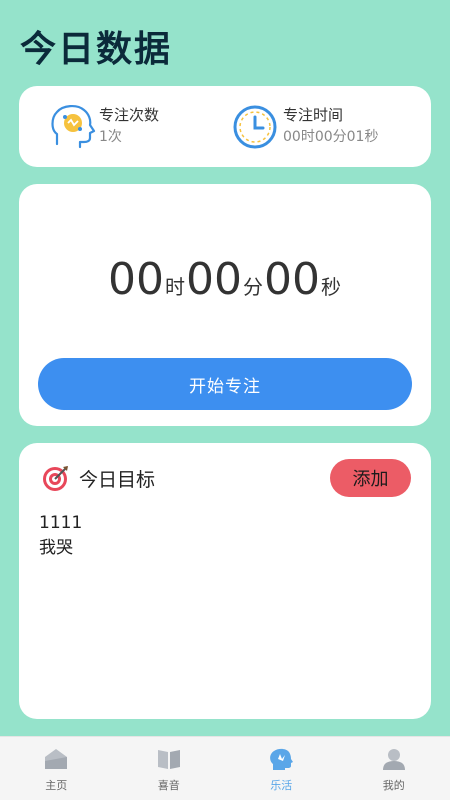 This screenshot has width=450, height=800. Describe the element at coordinates (117, 479) in the screenshot. I see `goals-title: 今日目标` at that location.